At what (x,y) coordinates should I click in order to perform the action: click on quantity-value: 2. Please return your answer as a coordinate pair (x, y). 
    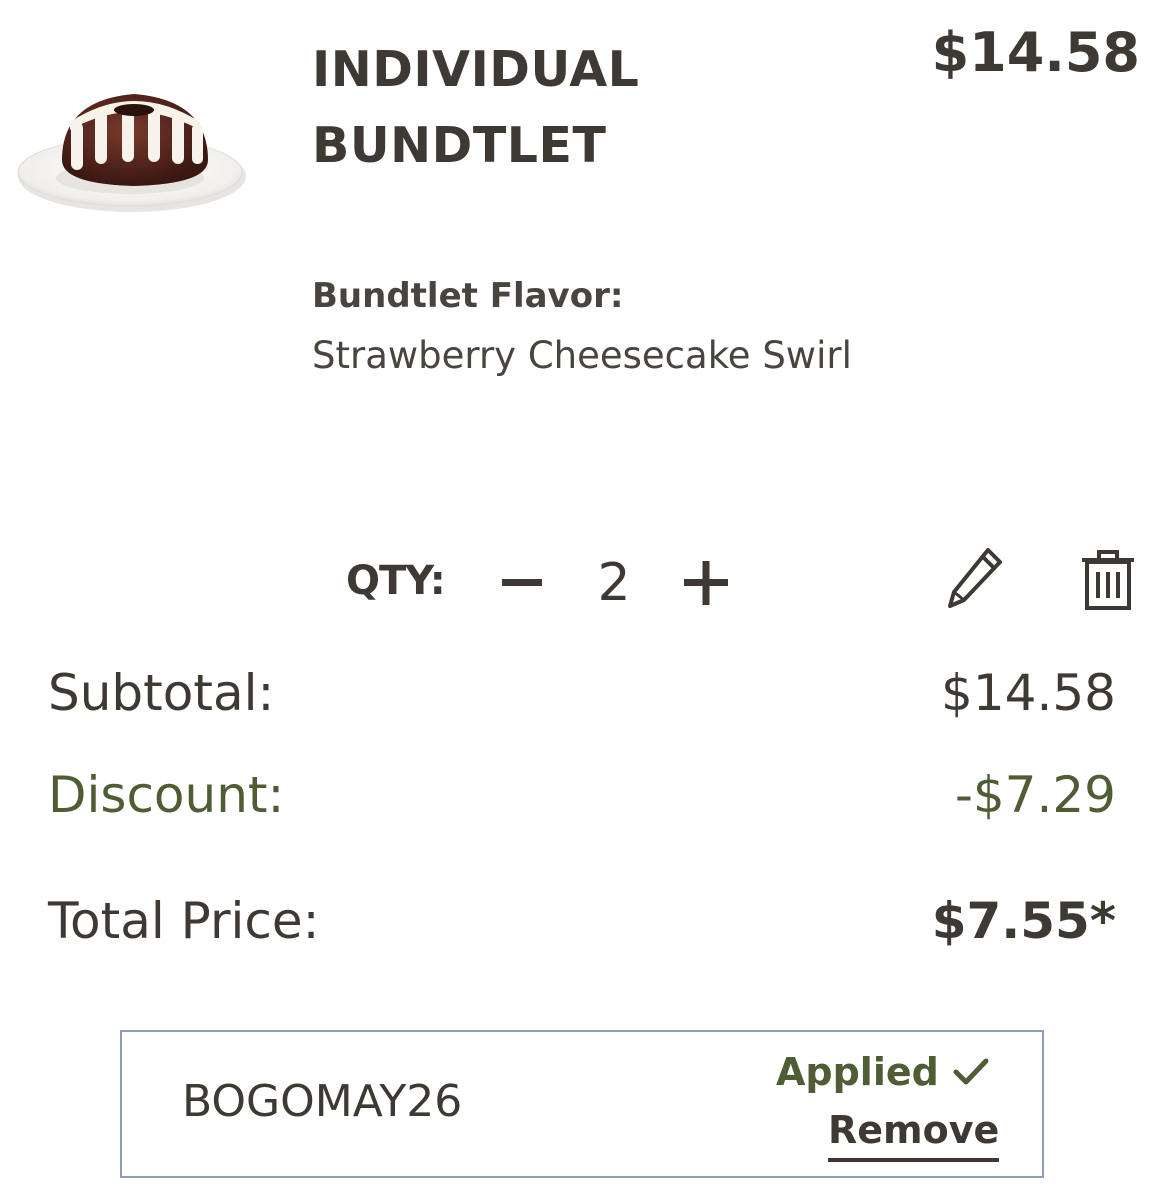
    Looking at the image, I should click on (614, 583).